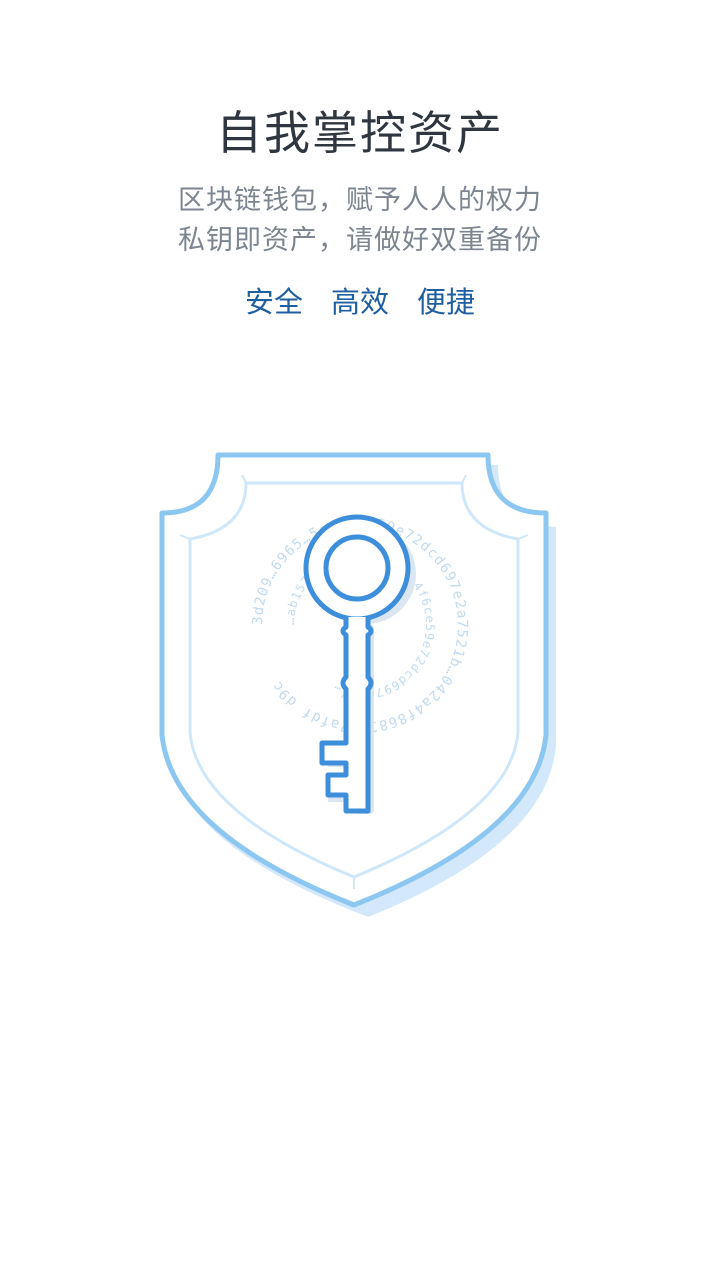  Describe the element at coordinates (360, 200) in the screenshot. I see `subtitle-line-1: 区块链钱包，赋予人人的权力` at that location.